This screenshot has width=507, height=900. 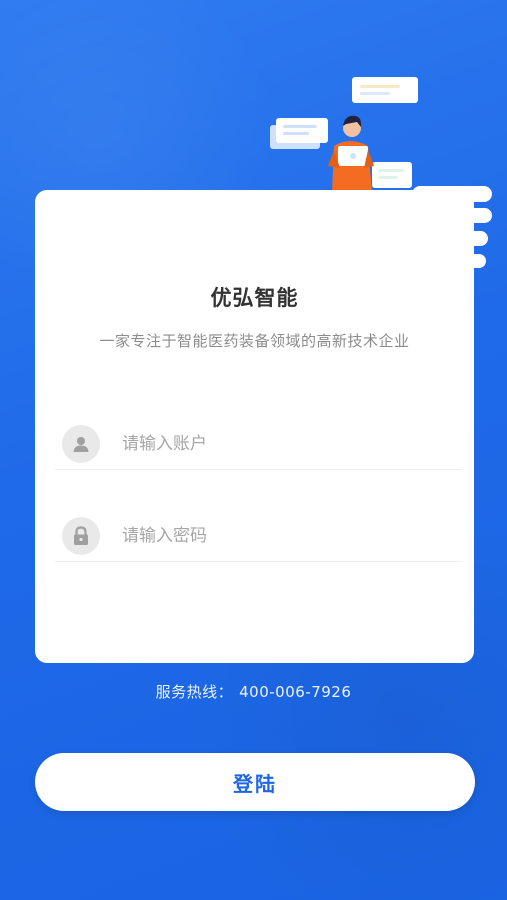 What do you see at coordinates (272, 443) in the screenshot?
I see `account-input` at bounding box center [272, 443].